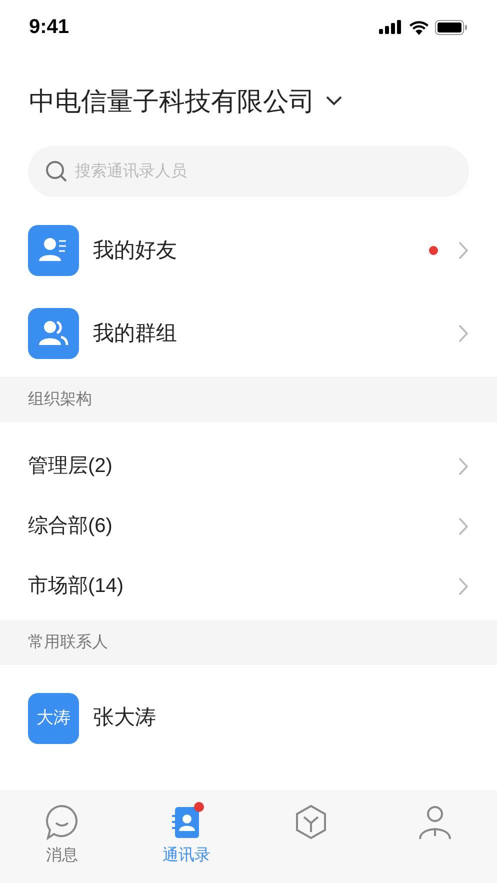 The image size is (497, 883). Describe the element at coordinates (248, 333) in the screenshot. I see `list-item: 我的群组` at that location.